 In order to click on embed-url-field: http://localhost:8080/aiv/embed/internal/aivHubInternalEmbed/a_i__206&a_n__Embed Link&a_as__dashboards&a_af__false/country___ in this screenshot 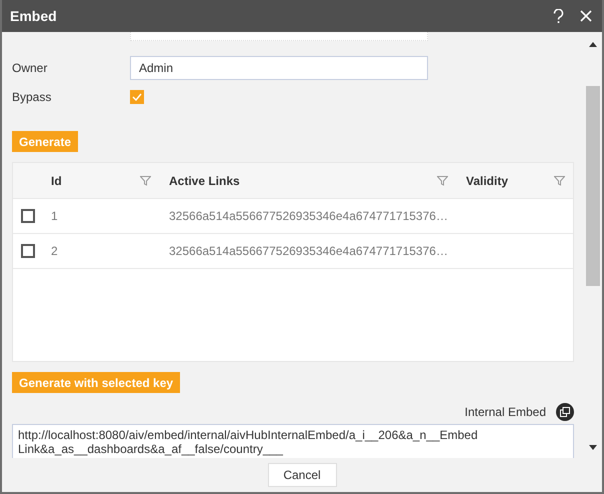, I will do `click(293, 441)`.